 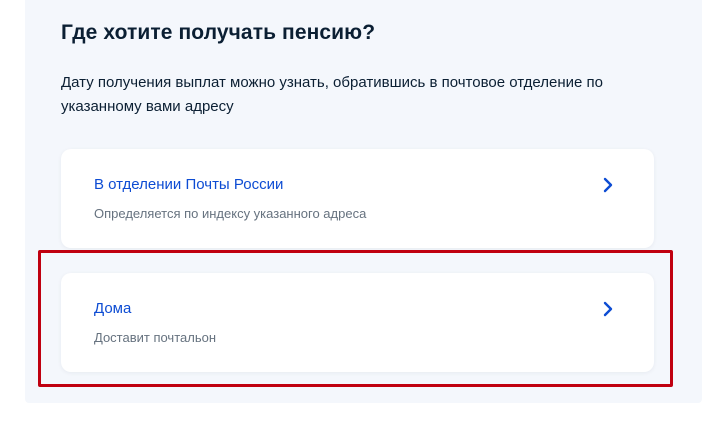 I want to click on option-subtitle: Доставит почтальон, so click(x=155, y=337).